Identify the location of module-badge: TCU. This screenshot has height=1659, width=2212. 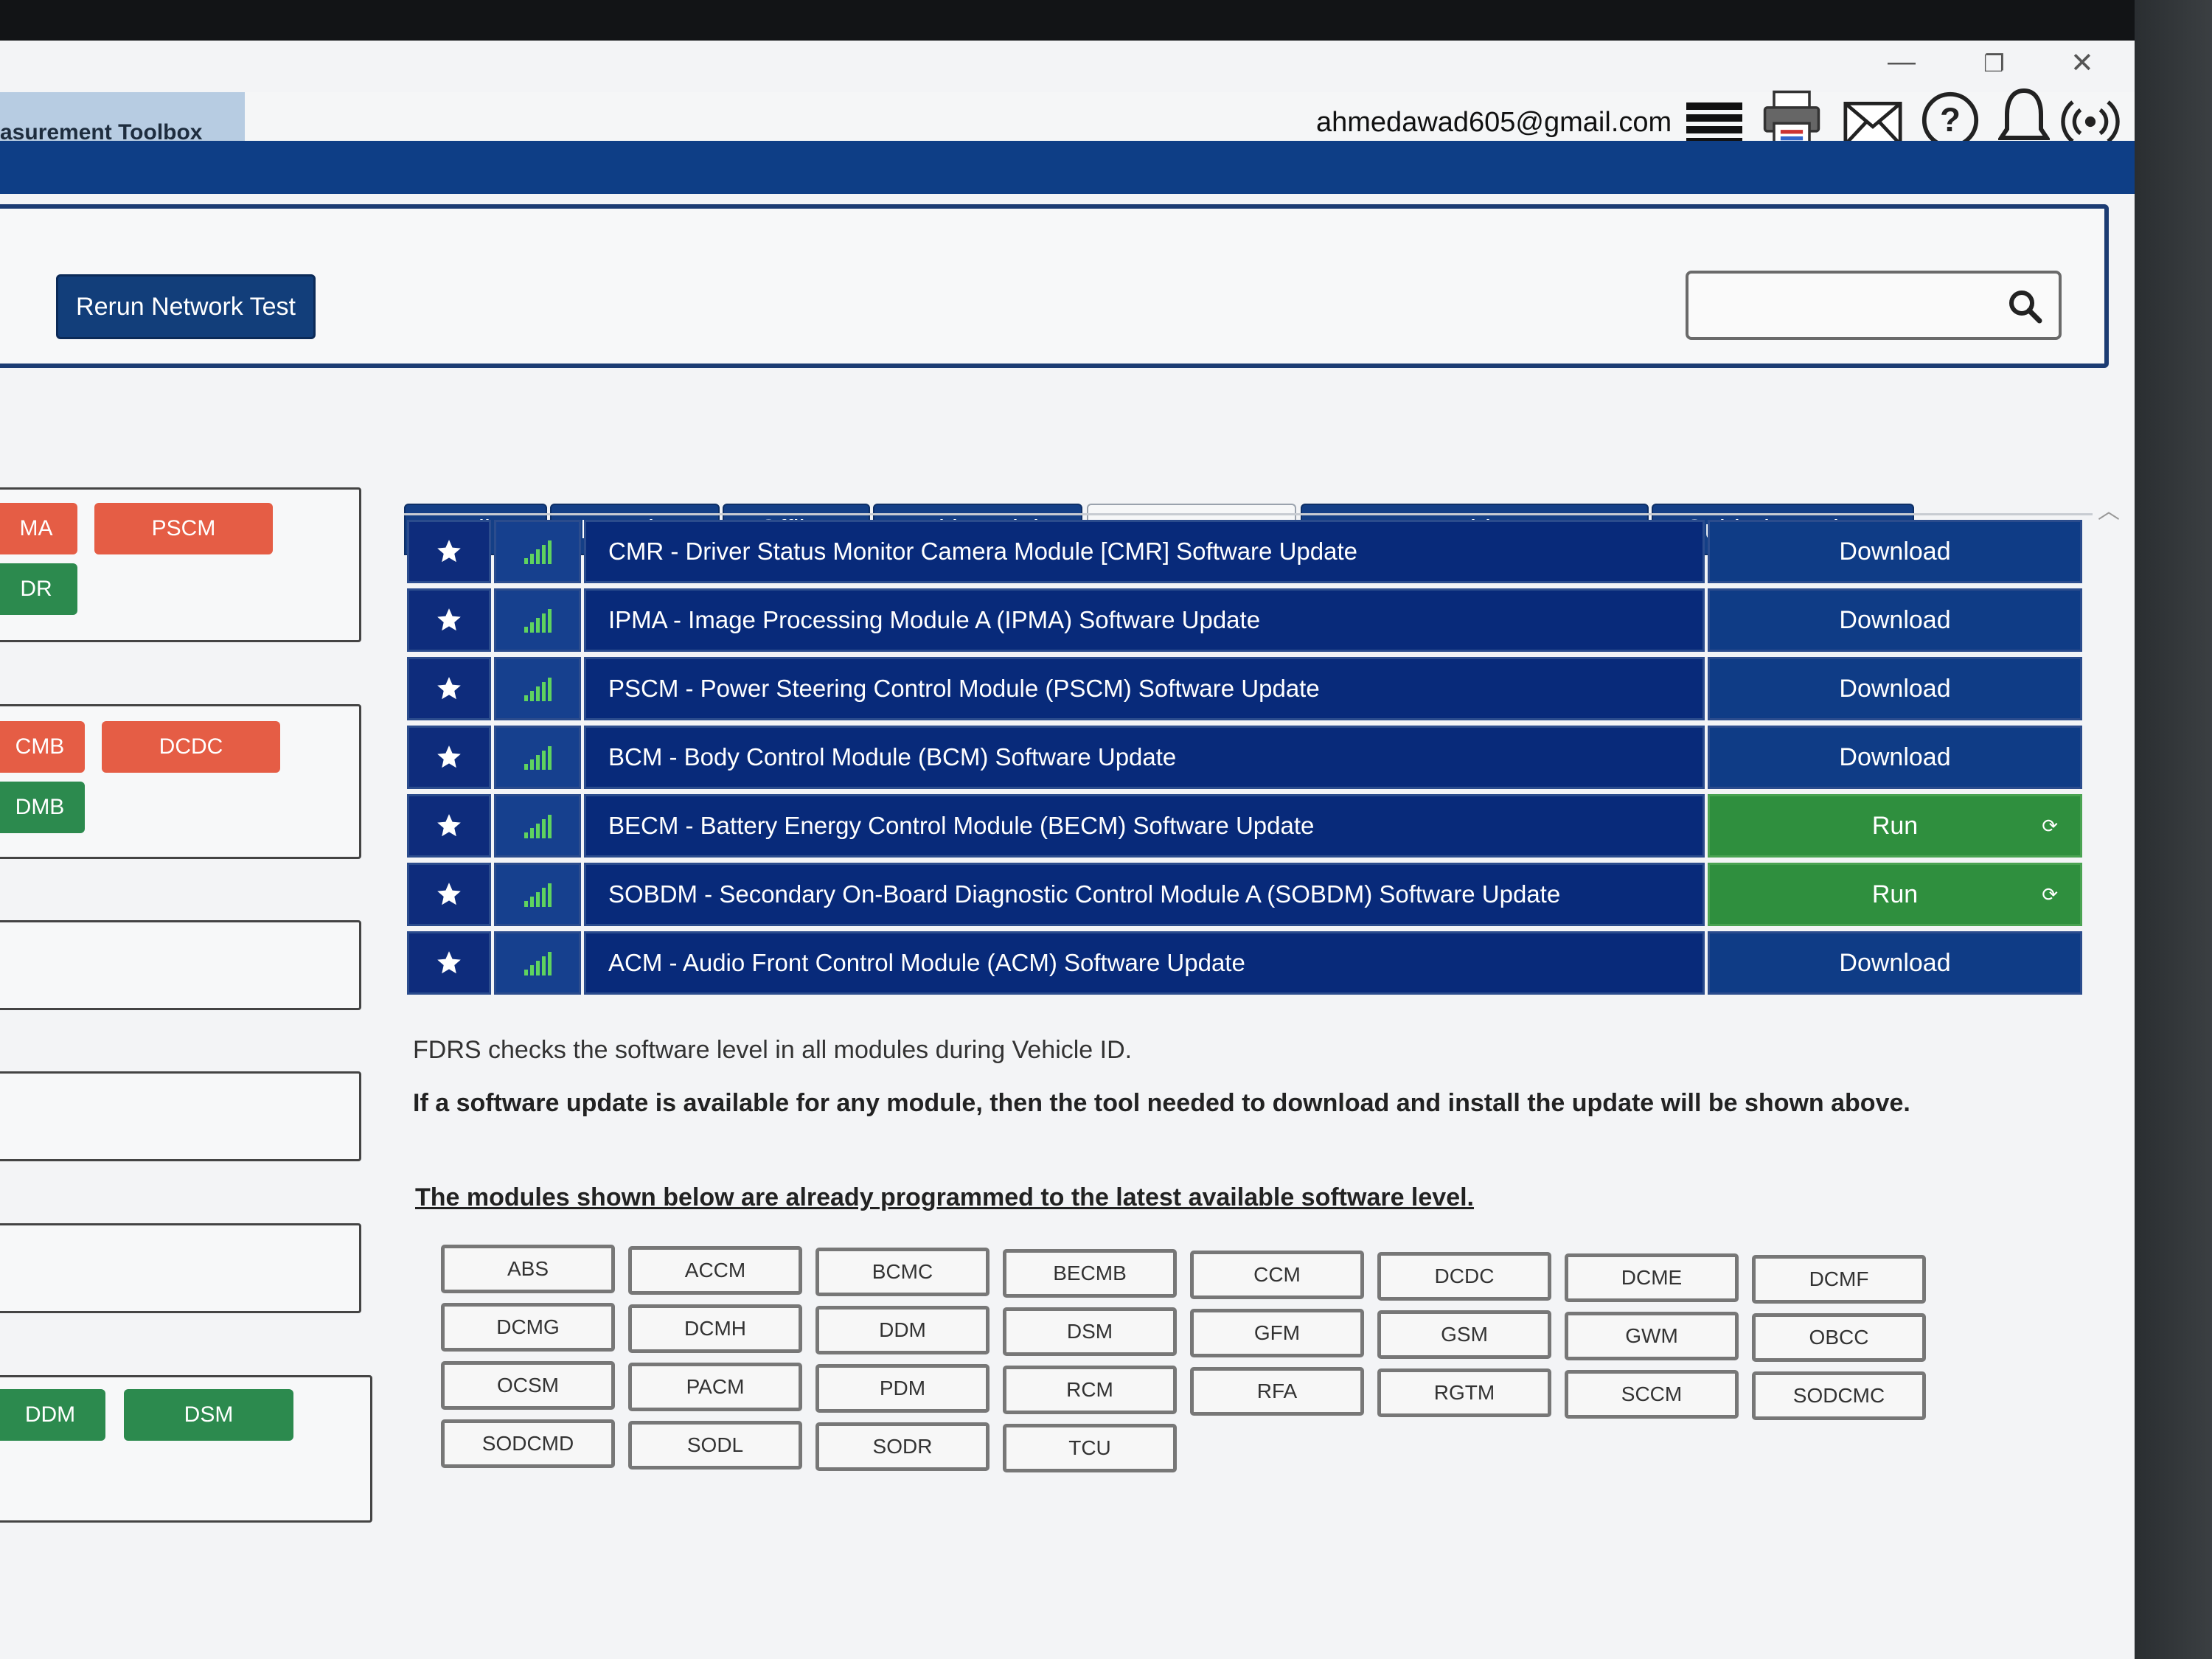
(1090, 1448).